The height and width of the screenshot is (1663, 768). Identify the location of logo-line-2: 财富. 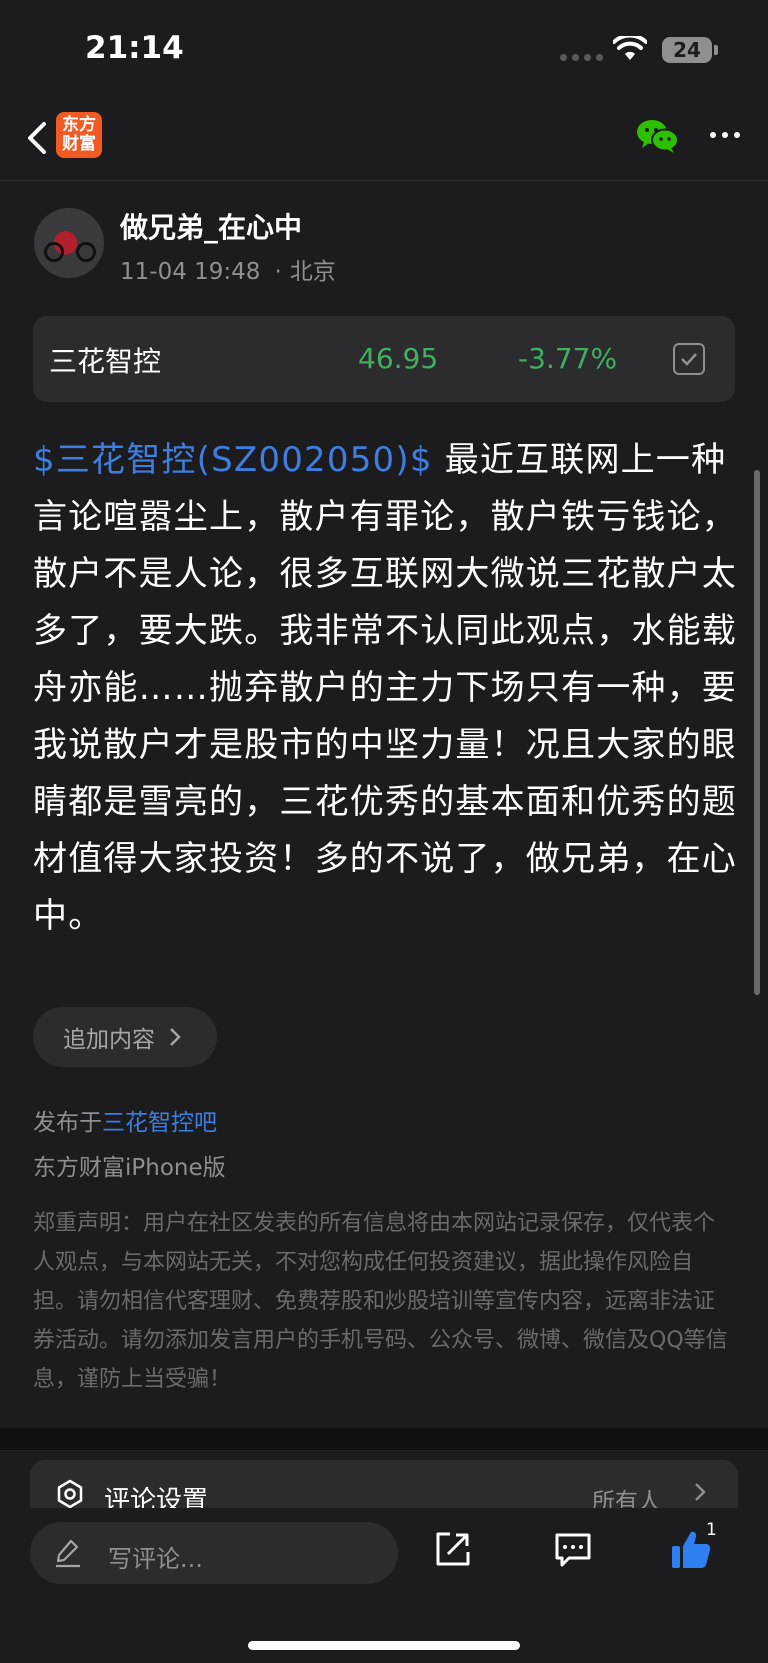
(79, 144).